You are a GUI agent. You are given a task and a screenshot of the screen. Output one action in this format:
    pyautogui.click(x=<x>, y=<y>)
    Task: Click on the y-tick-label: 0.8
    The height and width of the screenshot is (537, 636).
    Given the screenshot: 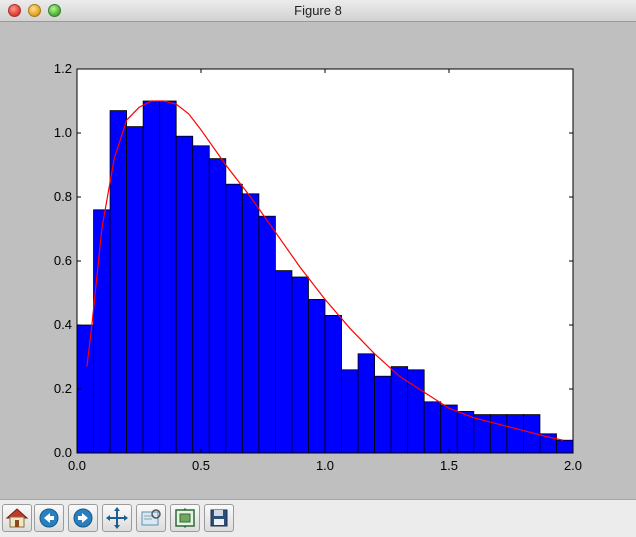 What is the action you would take?
    pyautogui.click(x=63, y=196)
    